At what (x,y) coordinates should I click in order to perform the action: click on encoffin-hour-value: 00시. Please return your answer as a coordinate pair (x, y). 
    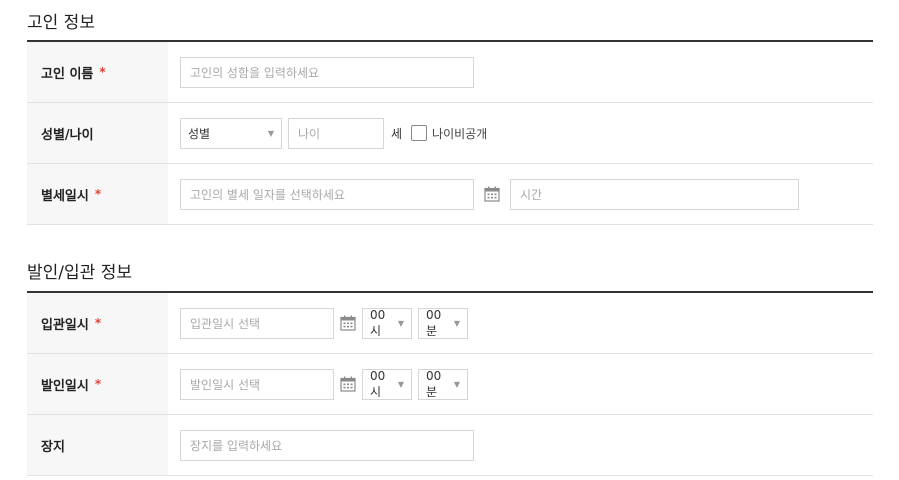
    Looking at the image, I should click on (378, 322).